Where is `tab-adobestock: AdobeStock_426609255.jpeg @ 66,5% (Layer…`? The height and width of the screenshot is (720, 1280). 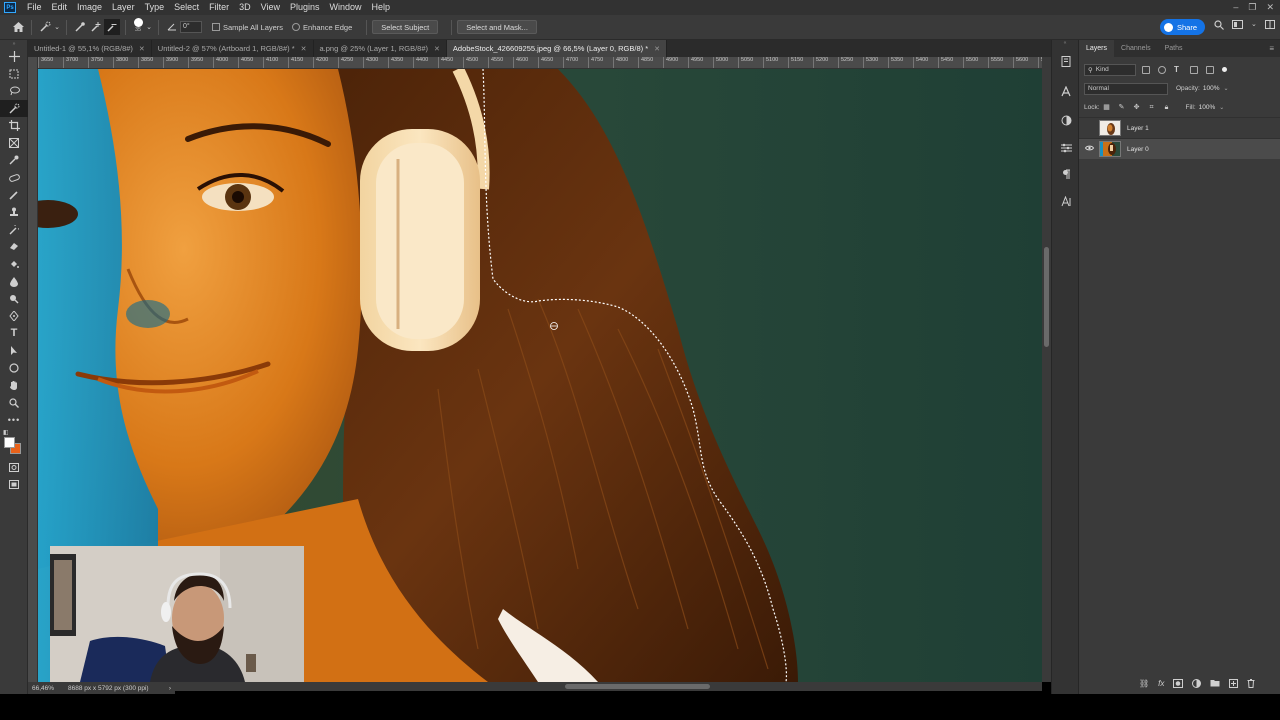
tab-adobestock: AdobeStock_426609255.jpeg @ 66,5% (Layer… is located at coordinates (557, 48).